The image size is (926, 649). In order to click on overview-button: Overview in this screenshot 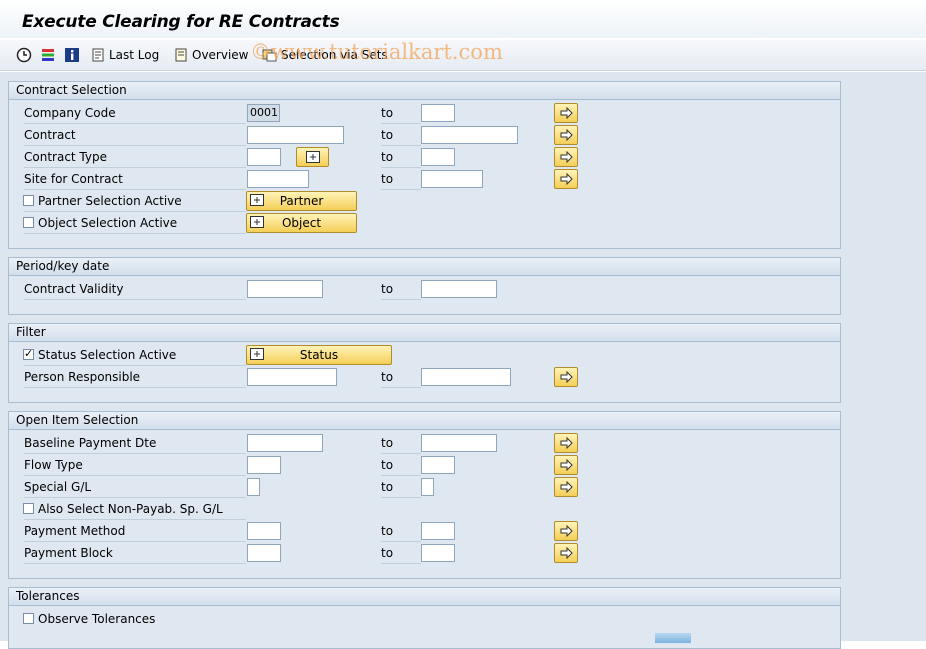, I will do `click(211, 55)`.